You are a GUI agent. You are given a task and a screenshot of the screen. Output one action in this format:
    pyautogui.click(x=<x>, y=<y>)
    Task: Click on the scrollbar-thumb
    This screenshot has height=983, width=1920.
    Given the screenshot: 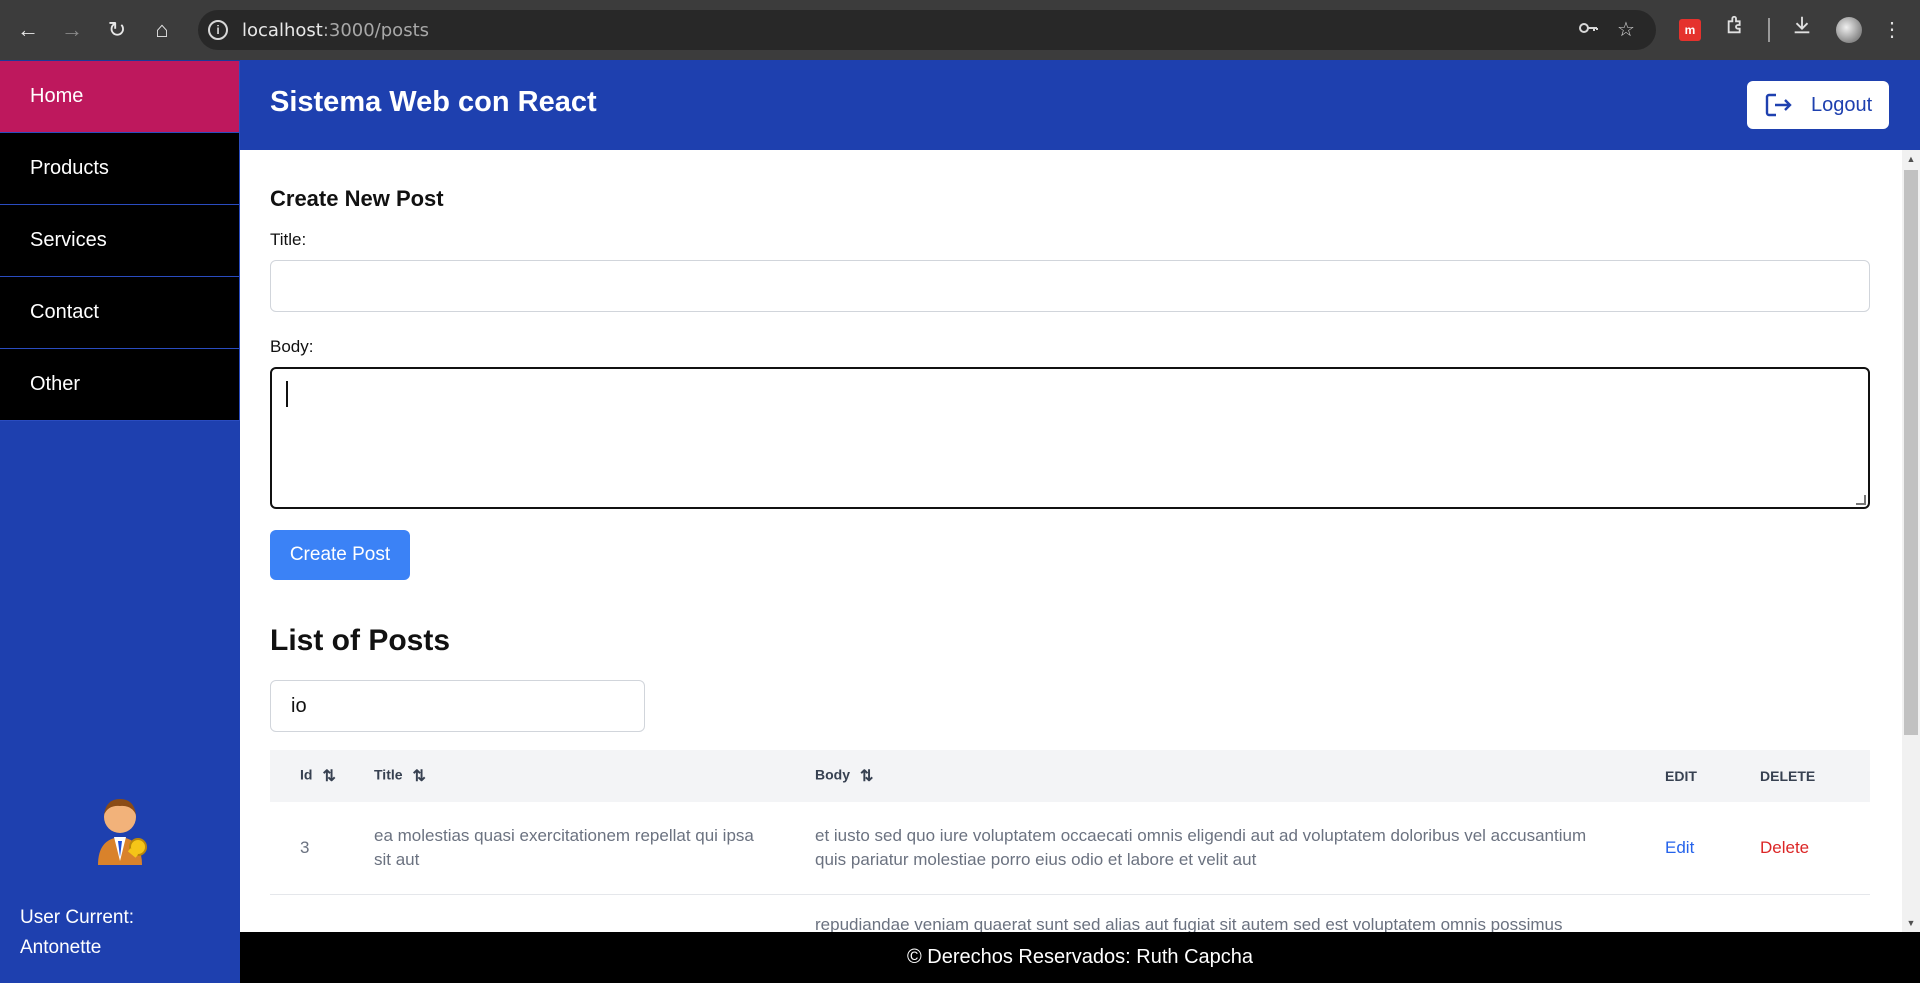 What is the action you would take?
    pyautogui.click(x=1911, y=452)
    